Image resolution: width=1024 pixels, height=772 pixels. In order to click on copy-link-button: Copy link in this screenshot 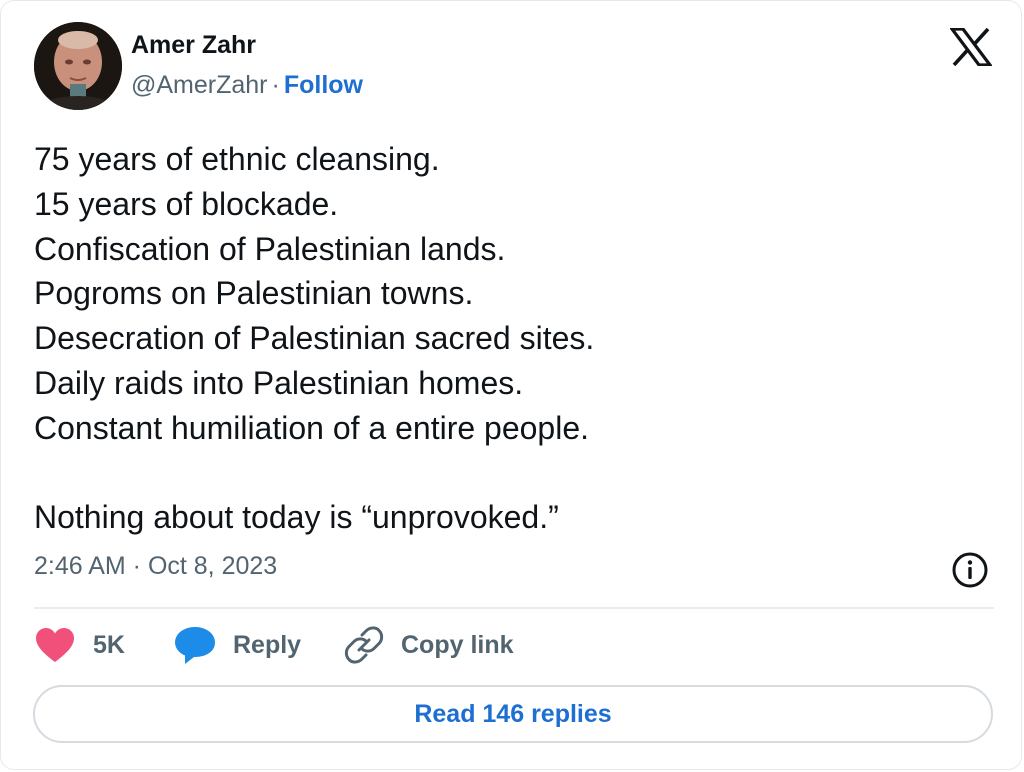, I will do `click(428, 645)`.